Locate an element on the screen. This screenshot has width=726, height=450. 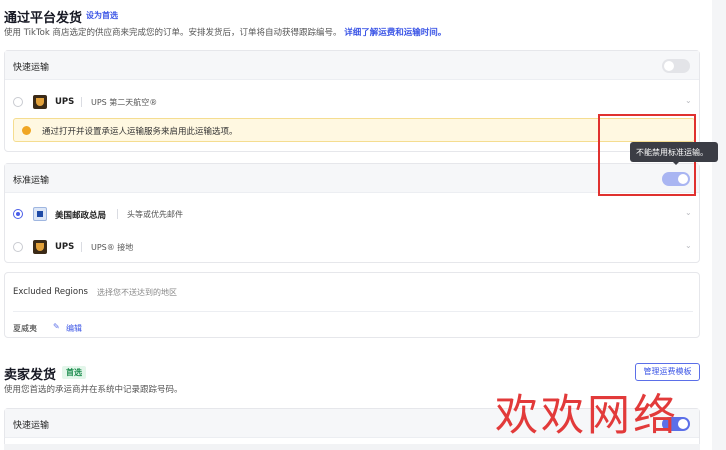
region-name: 夏威夷 is located at coordinates (25, 328).